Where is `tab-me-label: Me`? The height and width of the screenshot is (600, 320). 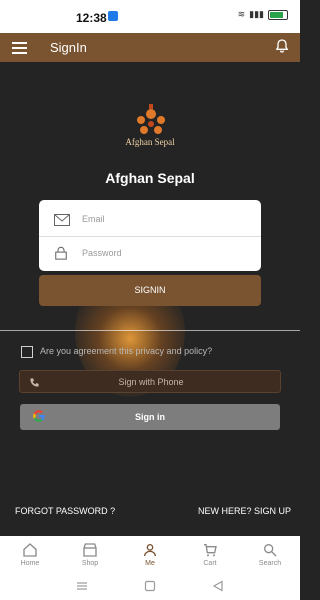
tab-me-label: Me is located at coordinates (150, 563).